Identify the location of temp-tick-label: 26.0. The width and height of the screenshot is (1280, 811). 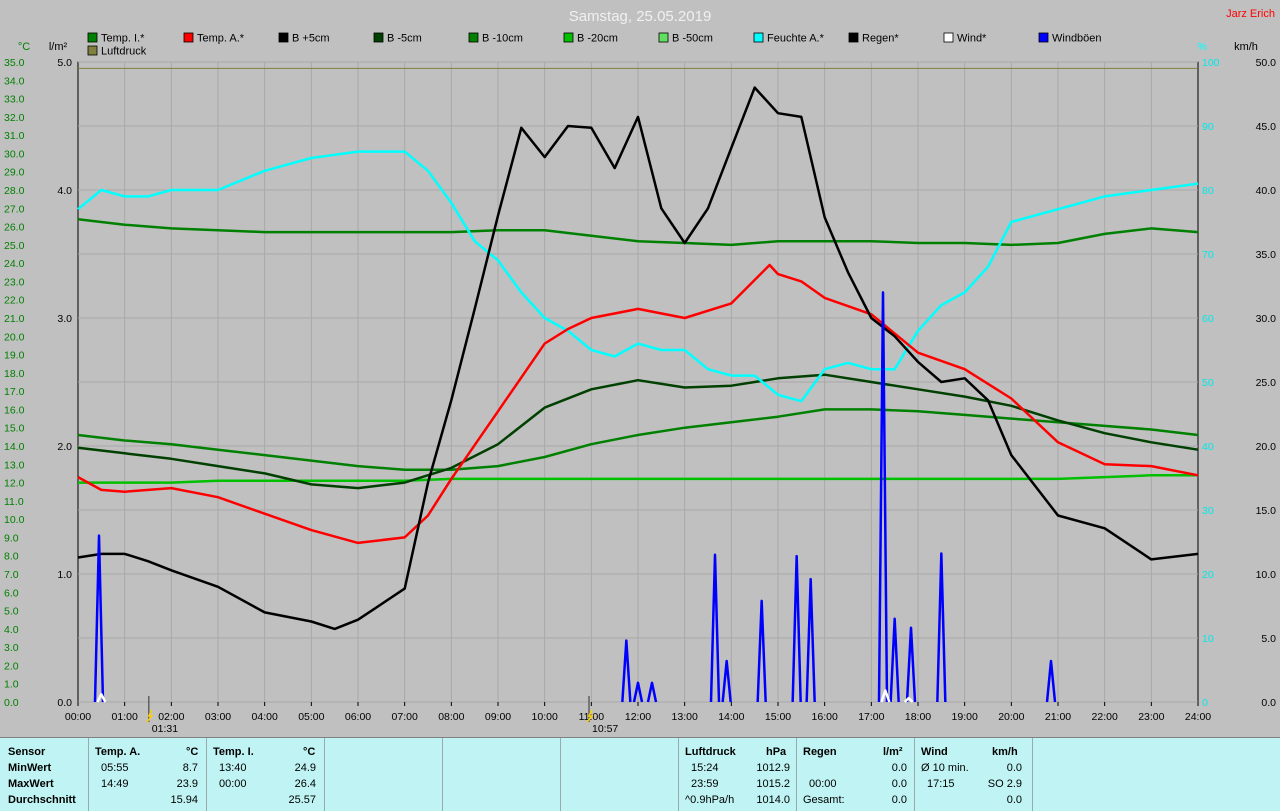
(14, 228).